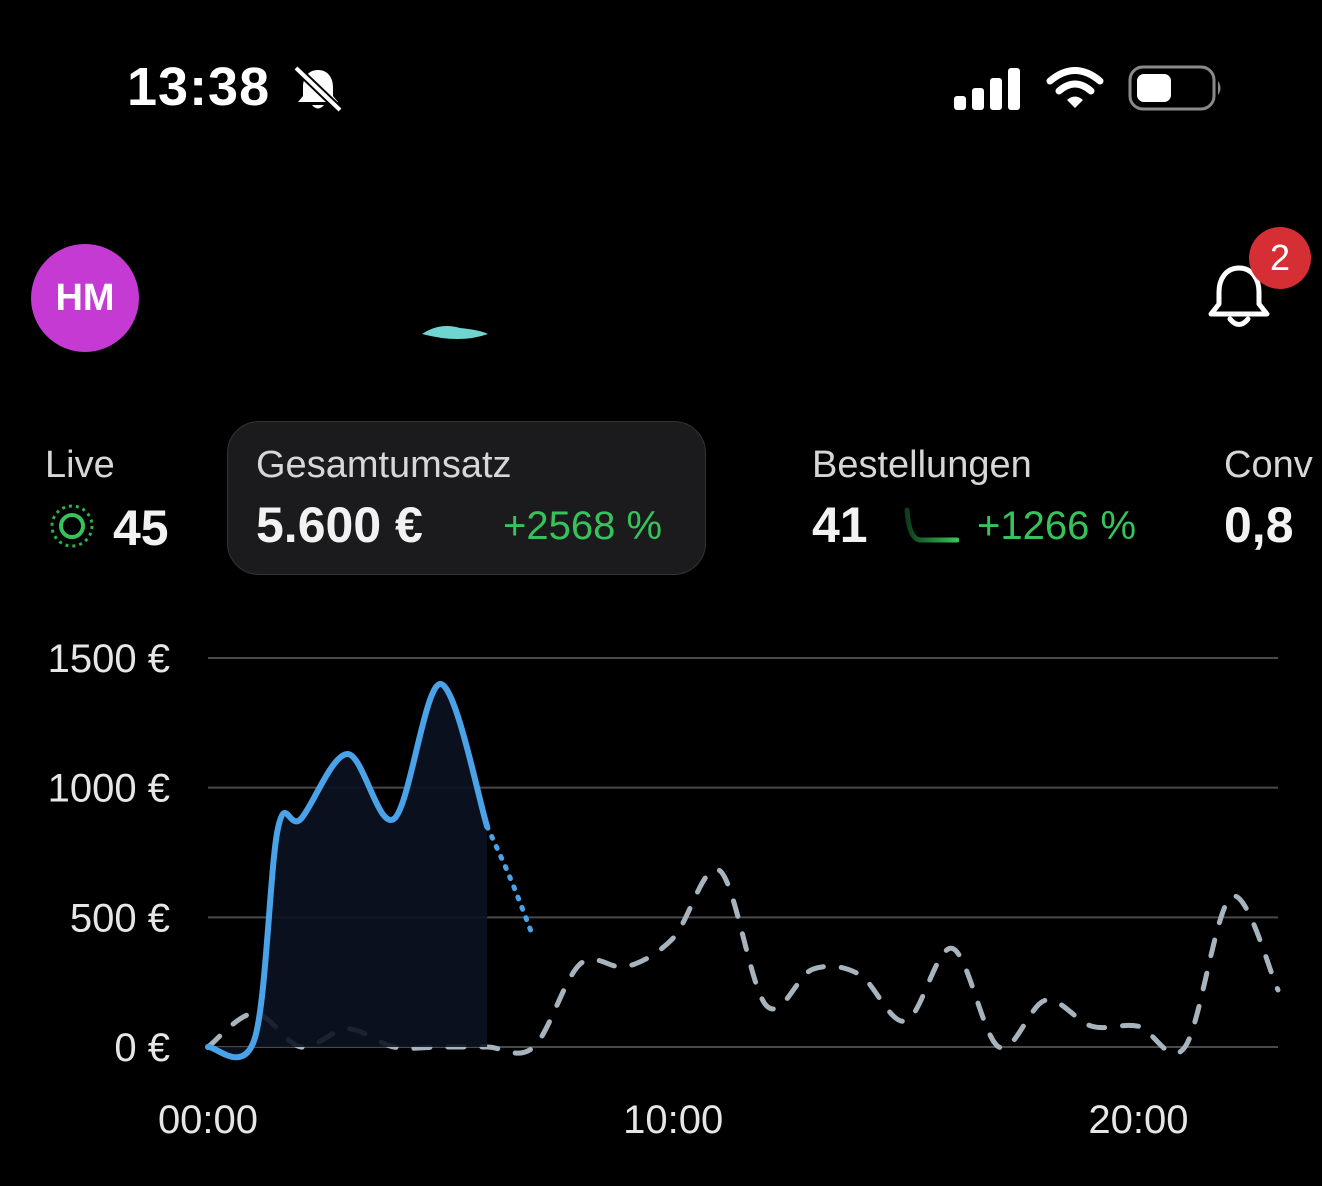  I want to click on x-tick-label: 10:00, so click(673, 1120).